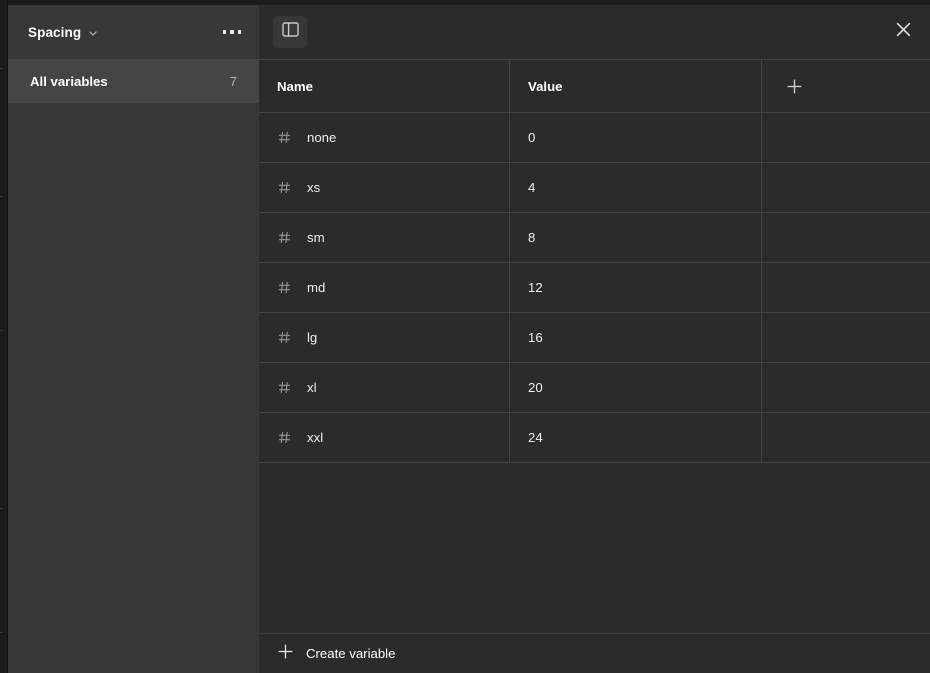 The image size is (930, 673). Describe the element at coordinates (133, 32) in the screenshot. I see `sidebar-header: Spacing` at that location.